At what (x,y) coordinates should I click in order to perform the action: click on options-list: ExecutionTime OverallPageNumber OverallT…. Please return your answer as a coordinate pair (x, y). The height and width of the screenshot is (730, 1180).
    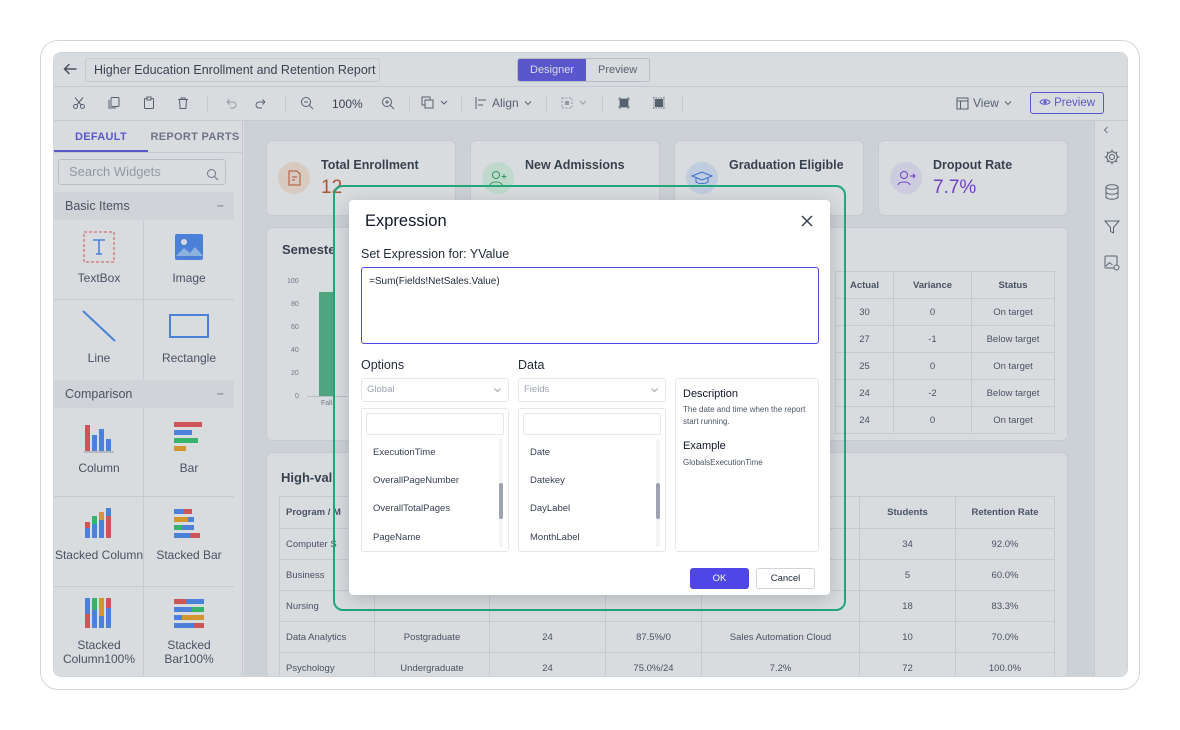
    Looking at the image, I should click on (435, 480).